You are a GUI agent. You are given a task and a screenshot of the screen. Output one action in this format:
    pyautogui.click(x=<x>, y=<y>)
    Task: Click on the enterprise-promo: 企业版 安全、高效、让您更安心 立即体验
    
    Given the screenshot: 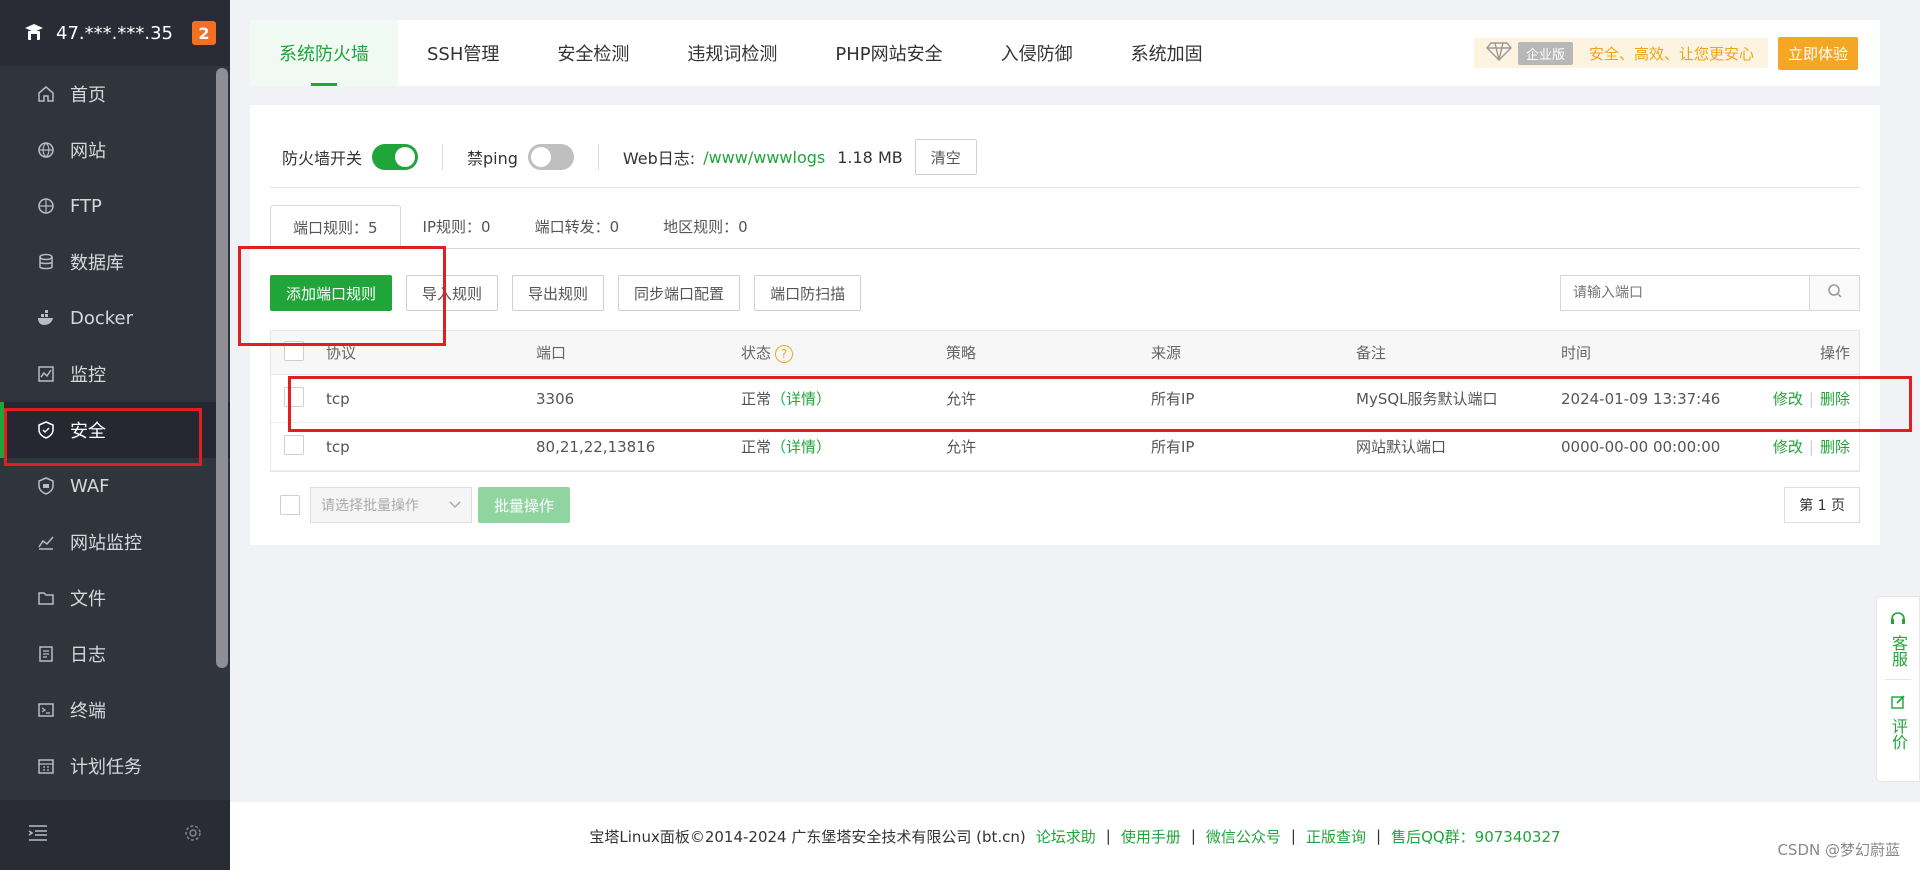 What is the action you would take?
    pyautogui.click(x=1665, y=53)
    